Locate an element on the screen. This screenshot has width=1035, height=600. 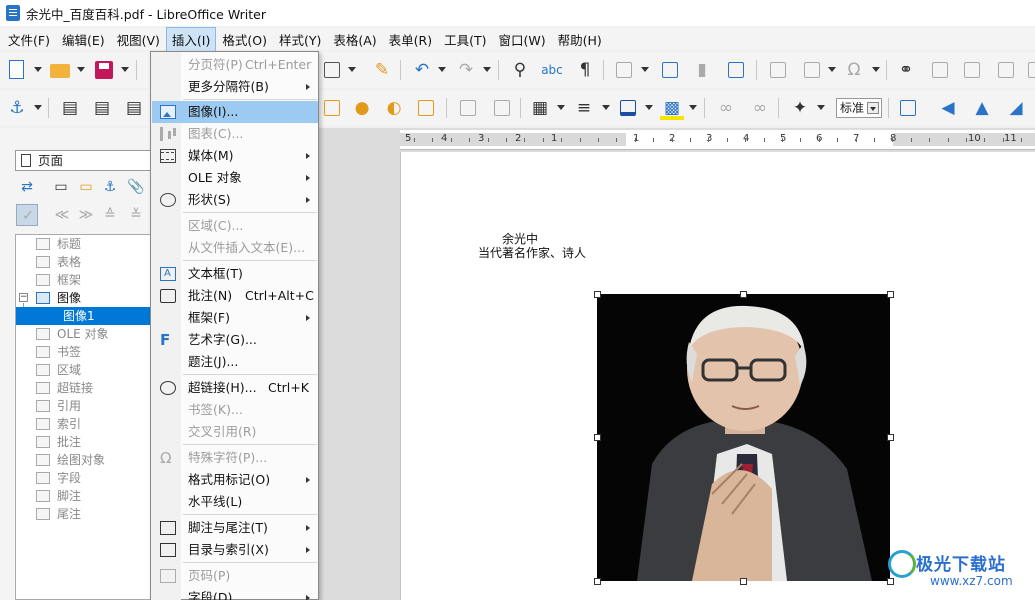
borders-dropdown-arrow is located at coordinates (561, 107).